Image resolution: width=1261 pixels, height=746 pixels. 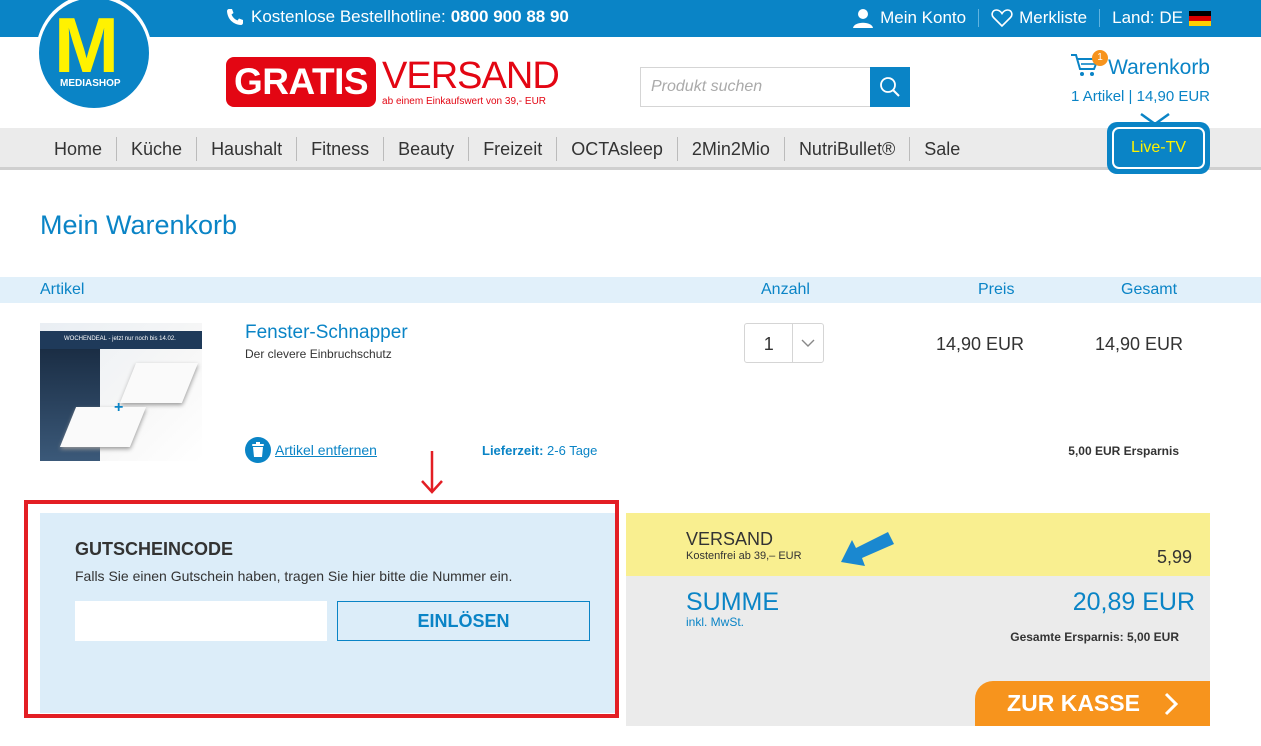 I want to click on nav-item-home: Home, so click(x=79, y=149).